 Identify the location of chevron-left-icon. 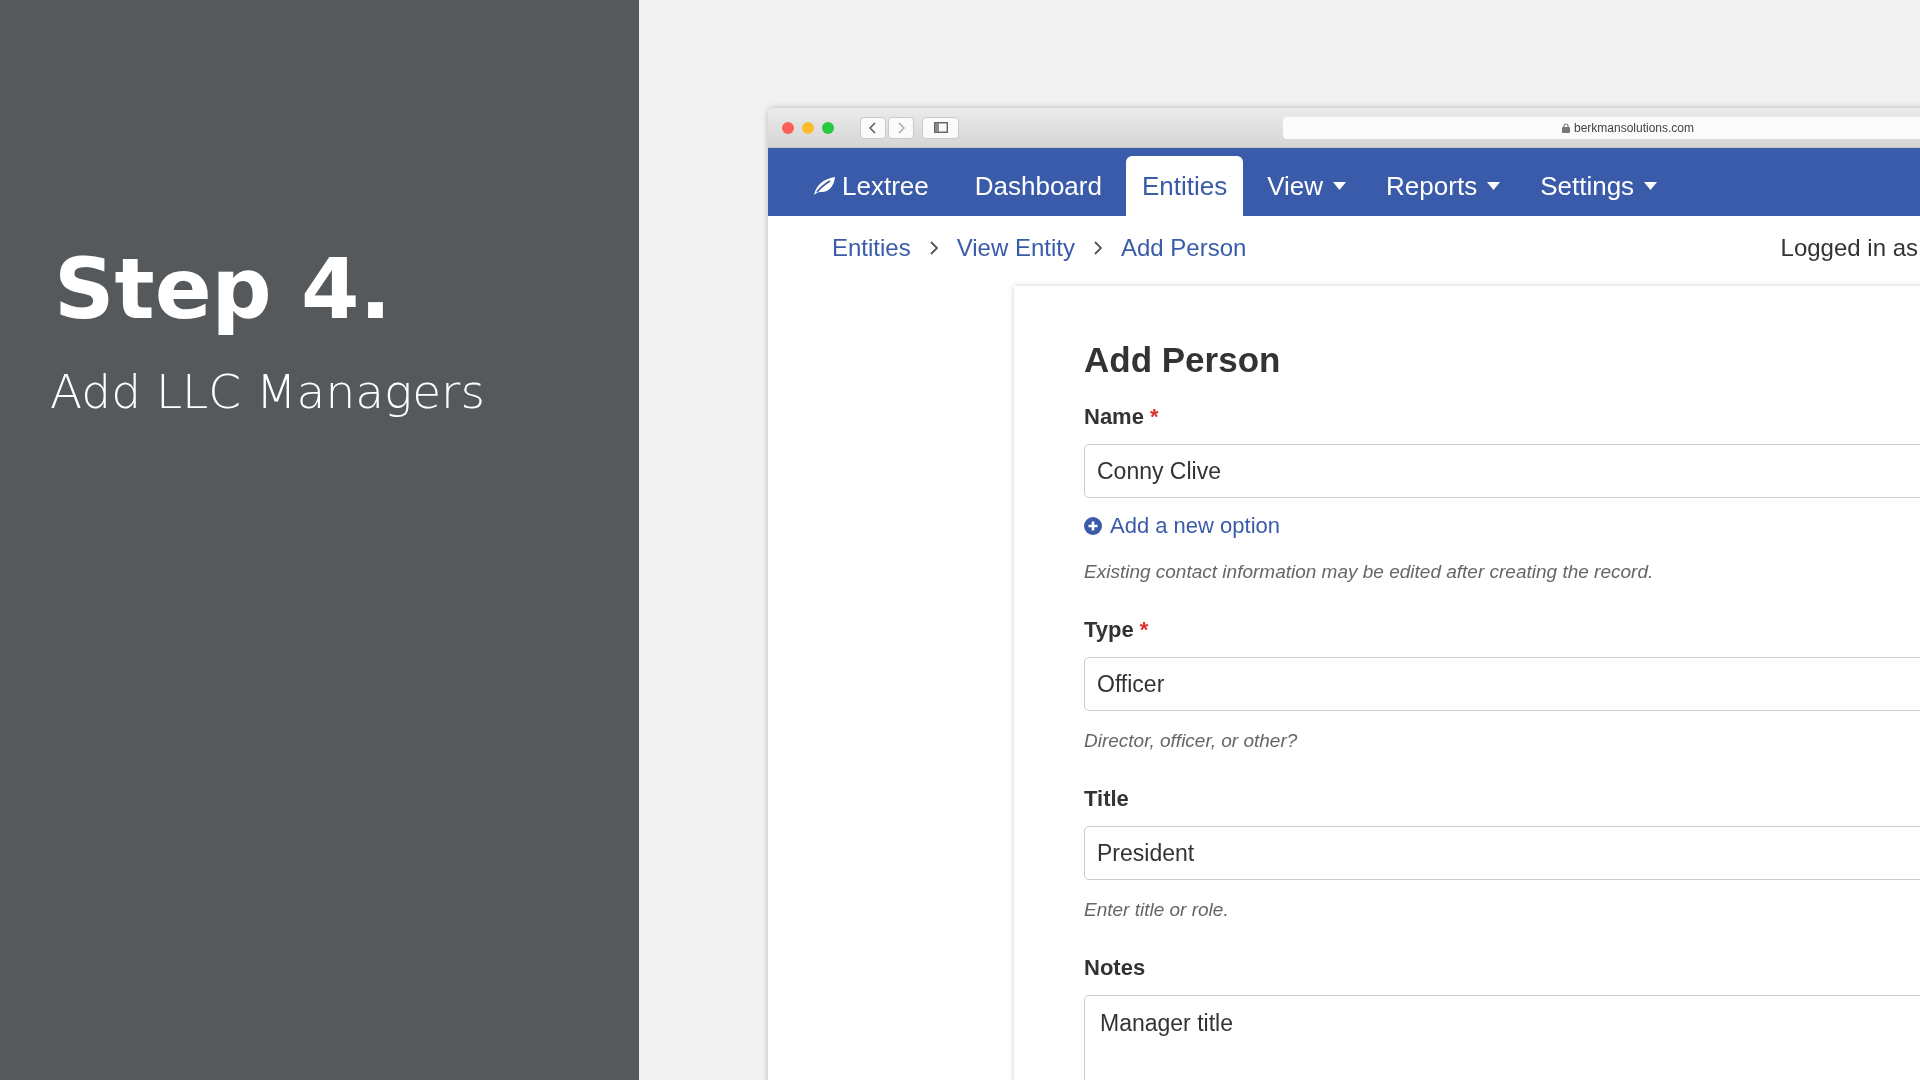
(873, 127).